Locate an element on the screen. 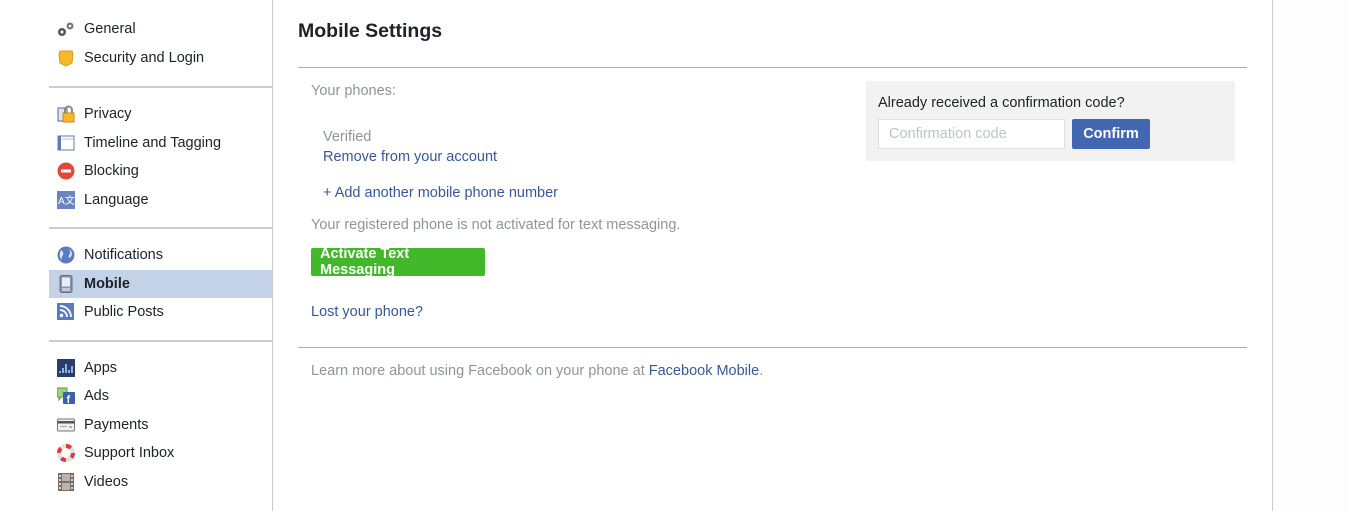 Image resolution: width=1348 pixels, height=511 pixels. sidebar-item-label: Timeline and Tagging is located at coordinates (153, 142).